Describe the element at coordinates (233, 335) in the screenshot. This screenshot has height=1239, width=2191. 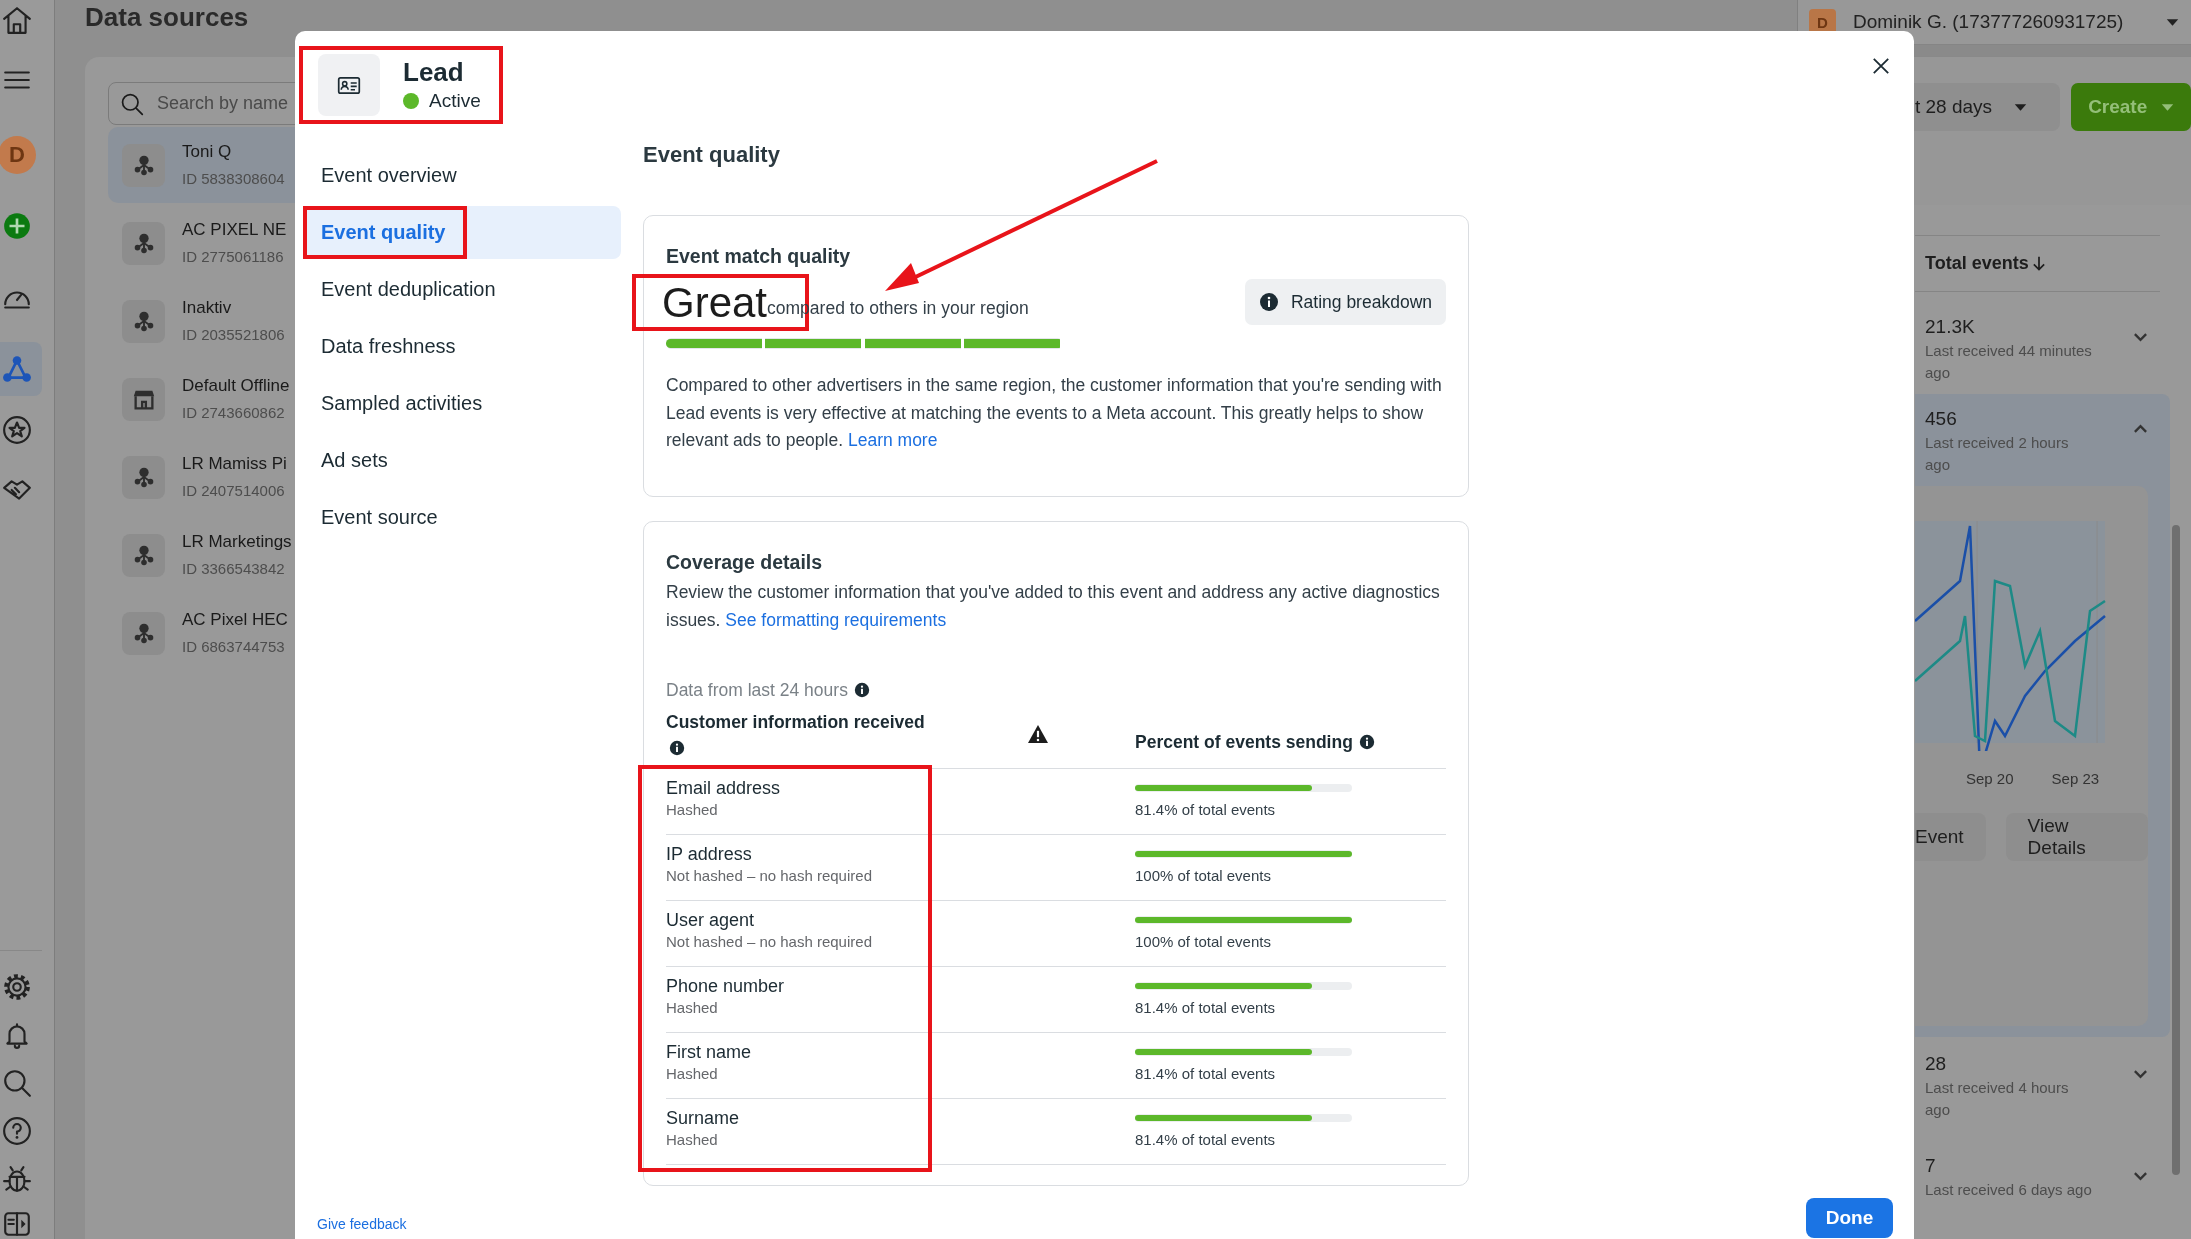
I see `source-id: ID 2035521806` at that location.